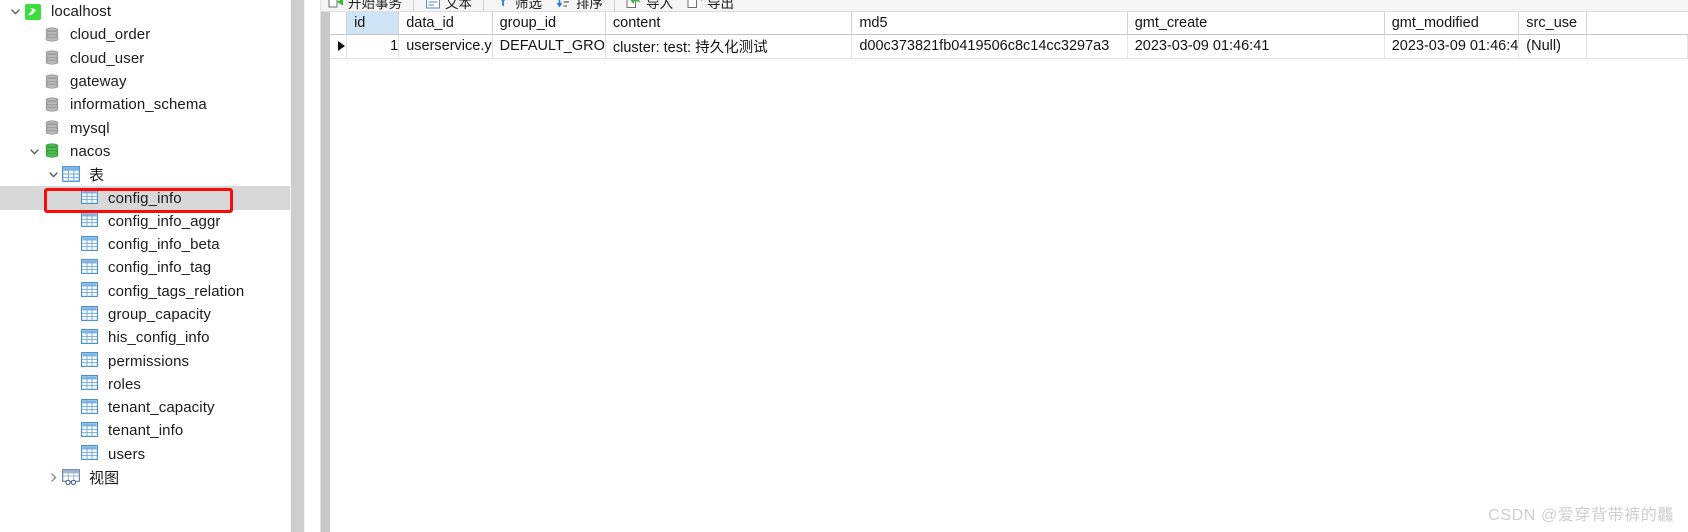  What do you see at coordinates (164, 245) in the screenshot?
I see `tree-item-label: config_info_beta` at bounding box center [164, 245].